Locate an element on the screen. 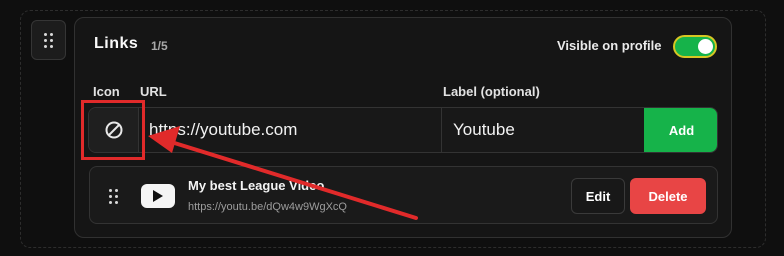 This screenshot has width=784, height=256. delete-link-button: Delete is located at coordinates (668, 196).